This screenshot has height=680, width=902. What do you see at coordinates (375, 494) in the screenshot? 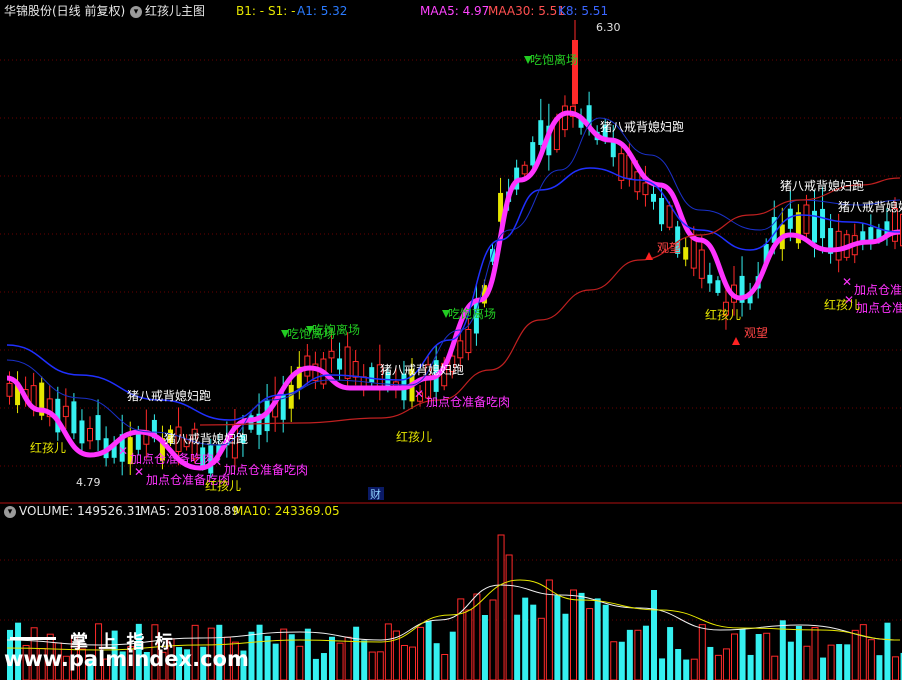
I see `event-marker: 财` at bounding box center [375, 494].